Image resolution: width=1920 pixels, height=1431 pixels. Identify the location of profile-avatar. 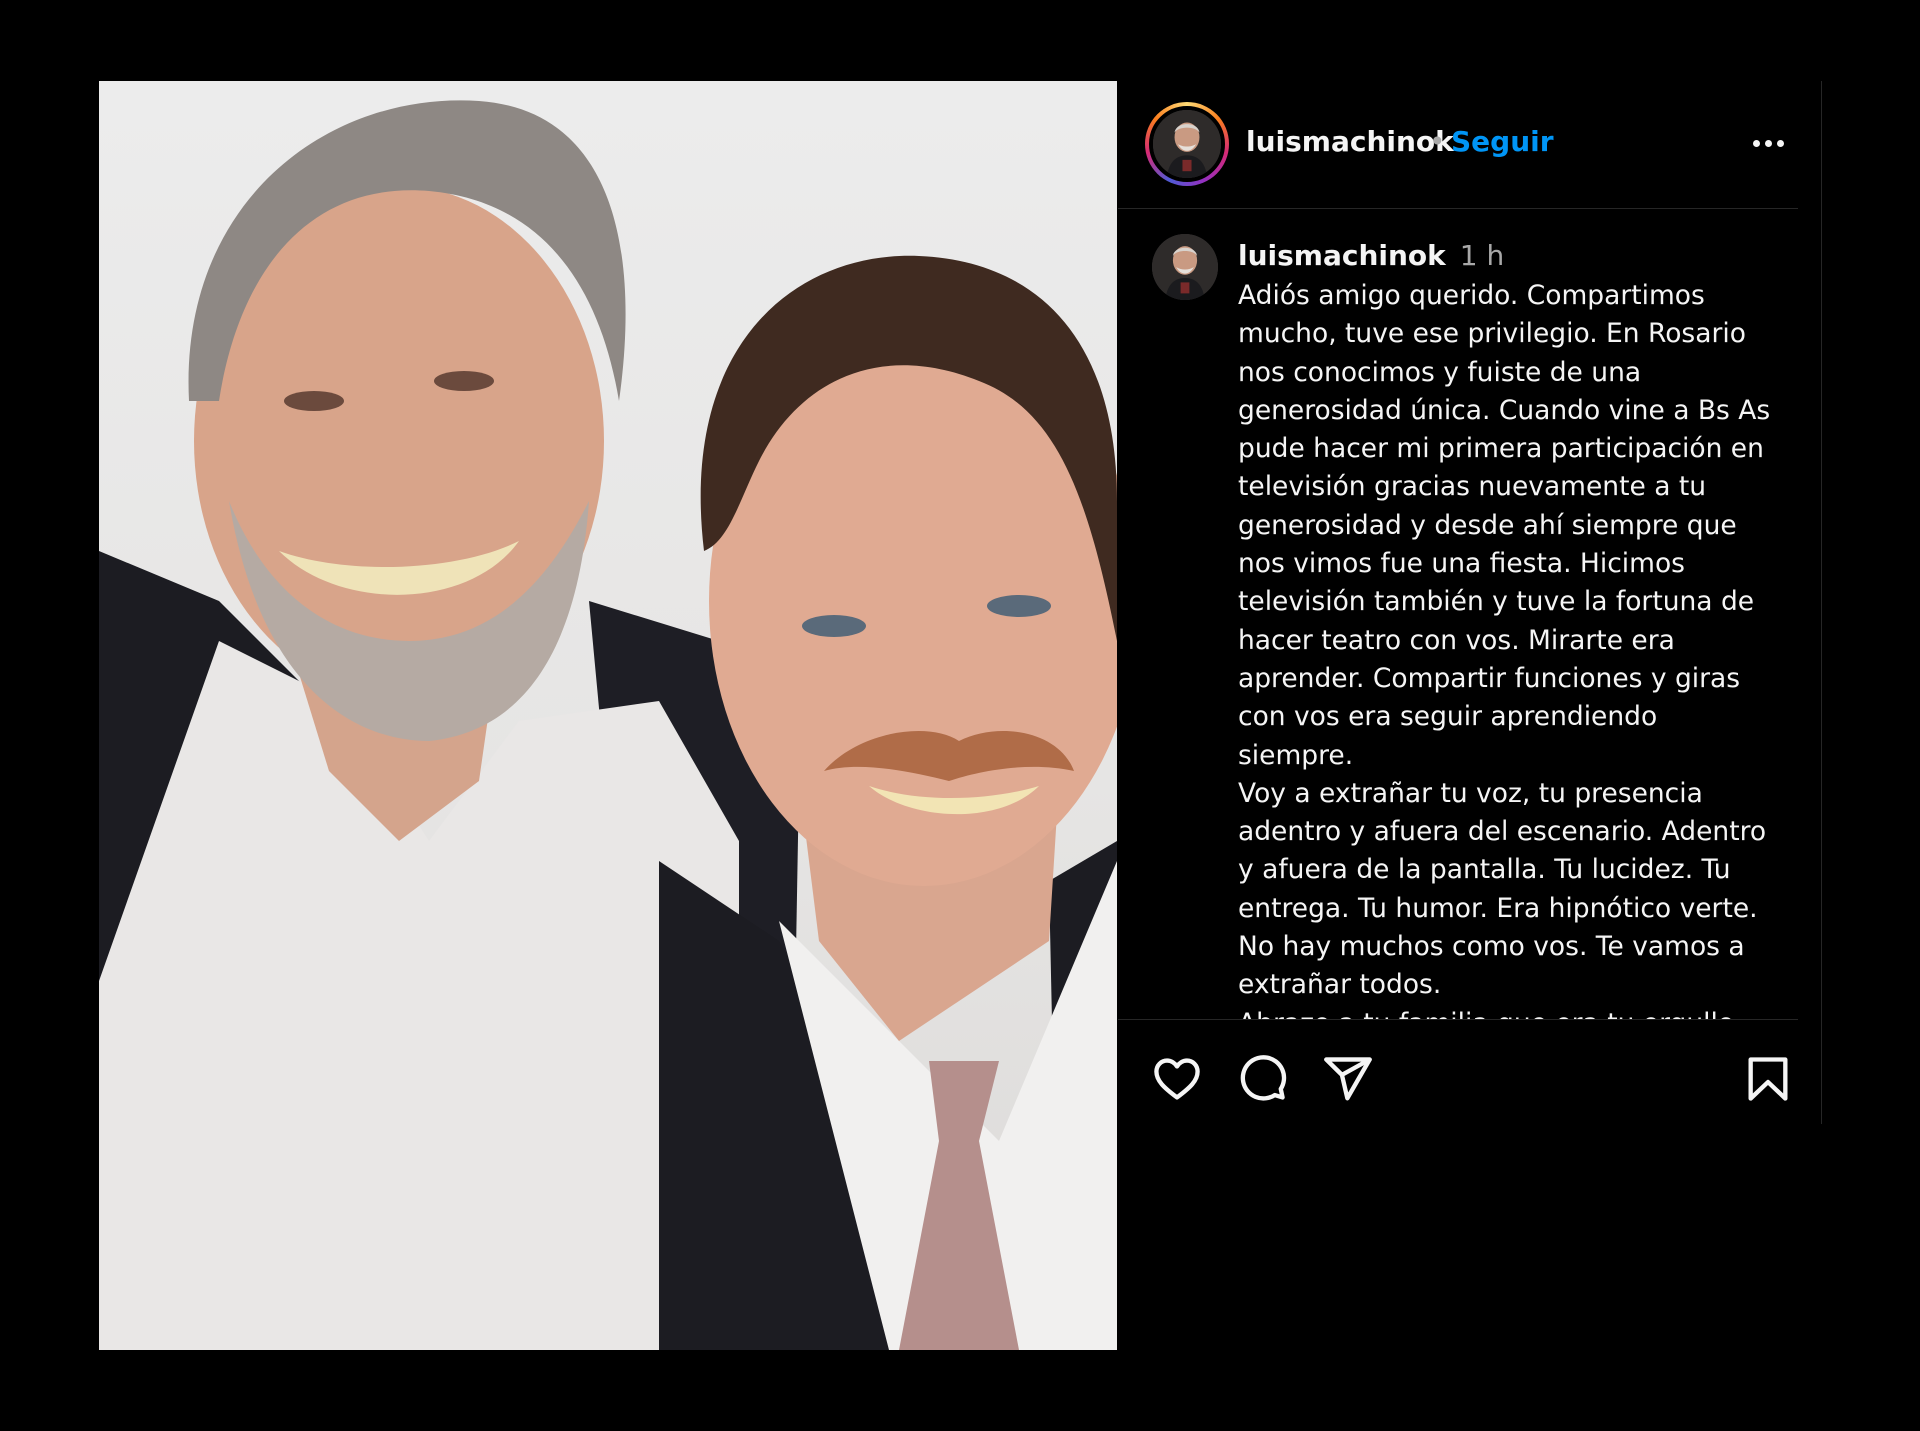
(1187, 144).